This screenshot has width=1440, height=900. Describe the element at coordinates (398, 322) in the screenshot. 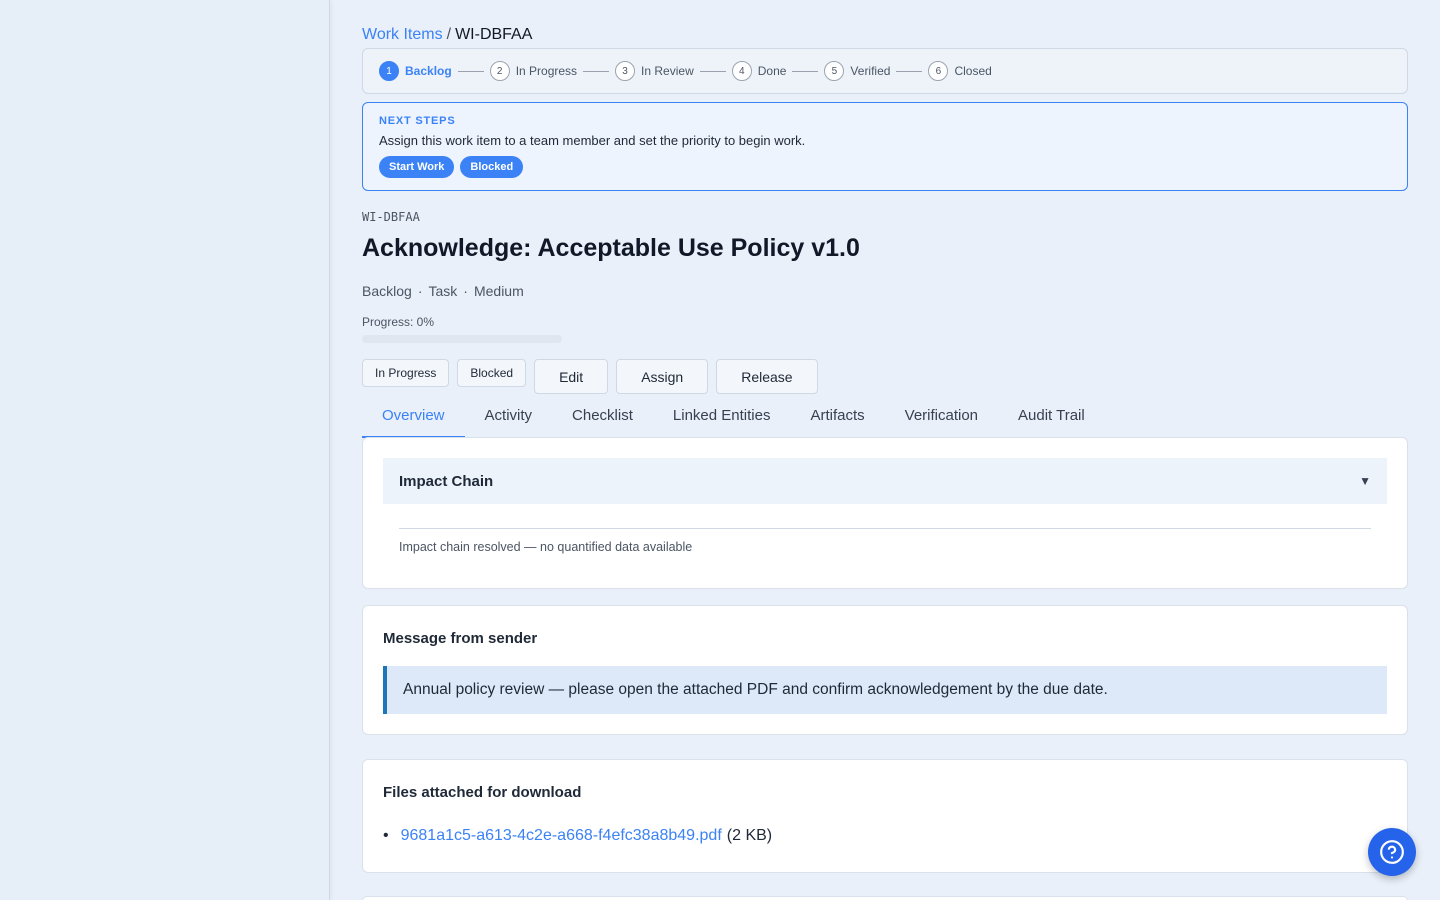

I see `progress-label: Progress: 0%` at that location.